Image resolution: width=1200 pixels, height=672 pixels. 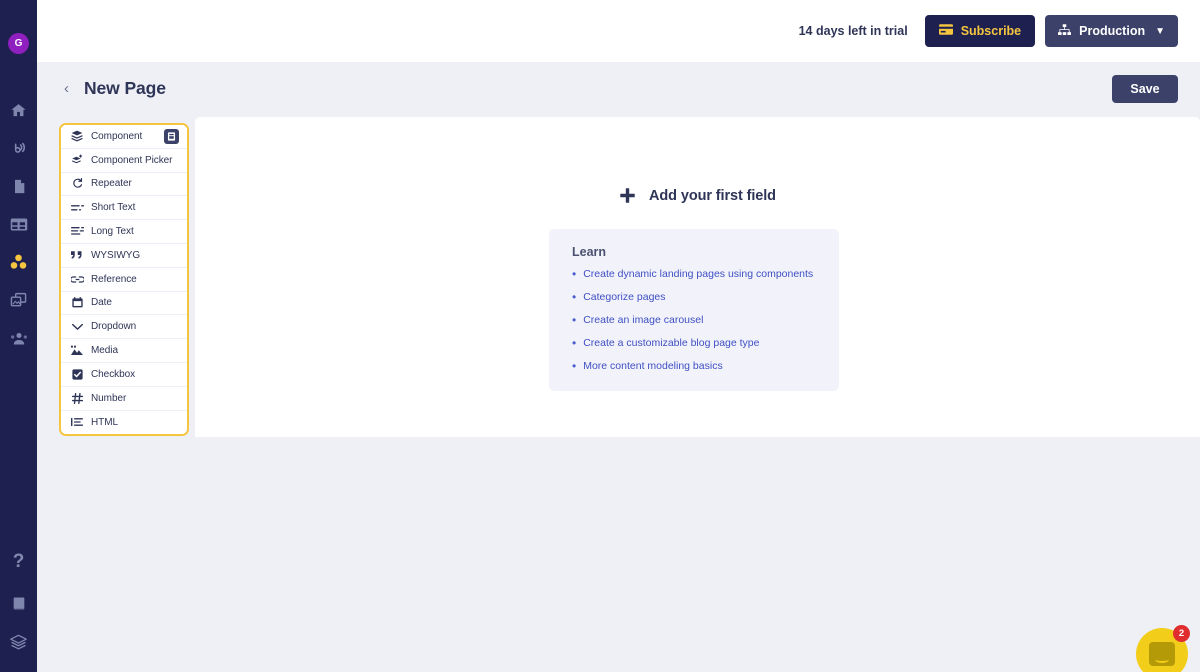 I want to click on rail-bottom-group: ?, so click(x=18, y=605).